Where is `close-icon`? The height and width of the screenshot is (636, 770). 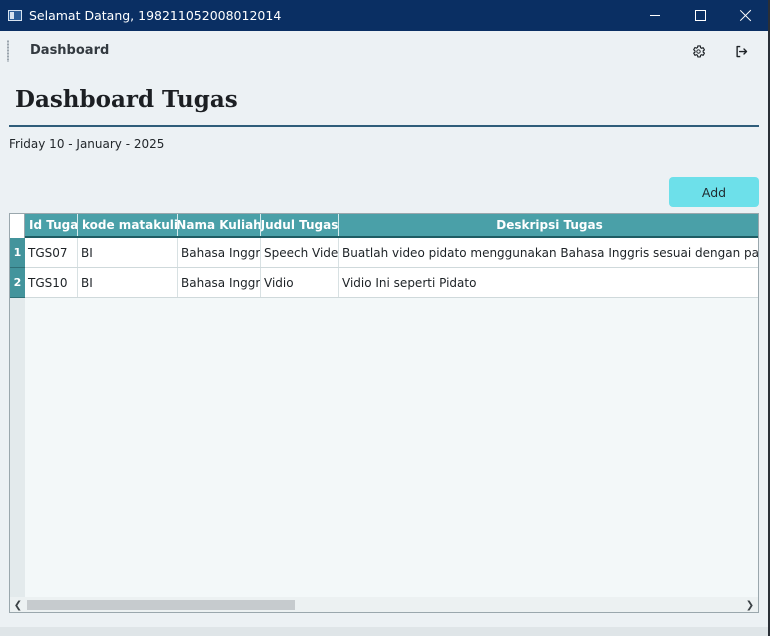 close-icon is located at coordinates (745, 15).